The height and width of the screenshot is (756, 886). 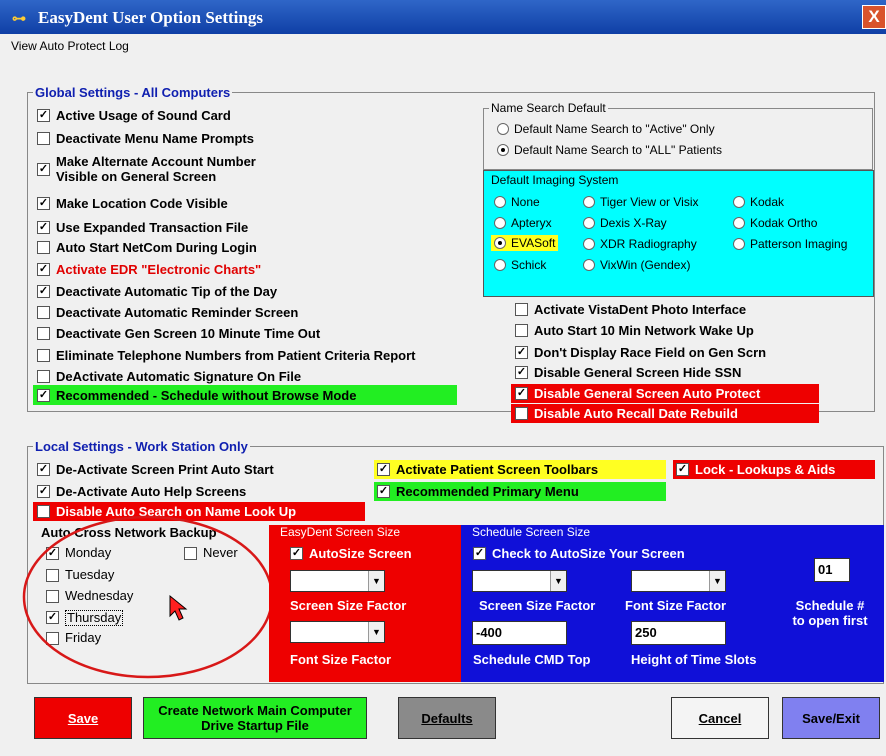 I want to click on schedule-number-label: Schedule # to open first, so click(x=830, y=613).